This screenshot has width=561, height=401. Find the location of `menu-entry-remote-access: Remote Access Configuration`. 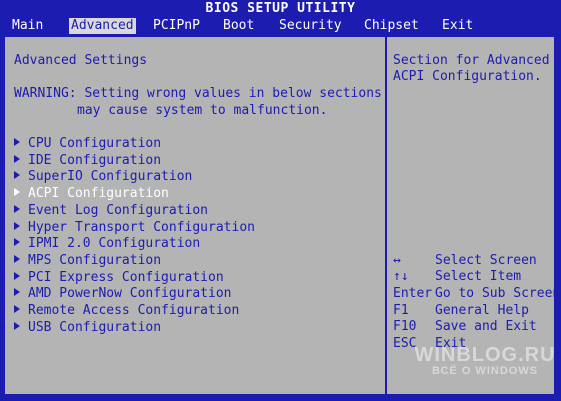

menu-entry-remote-access: Remote Access Configuration is located at coordinates (126, 311).